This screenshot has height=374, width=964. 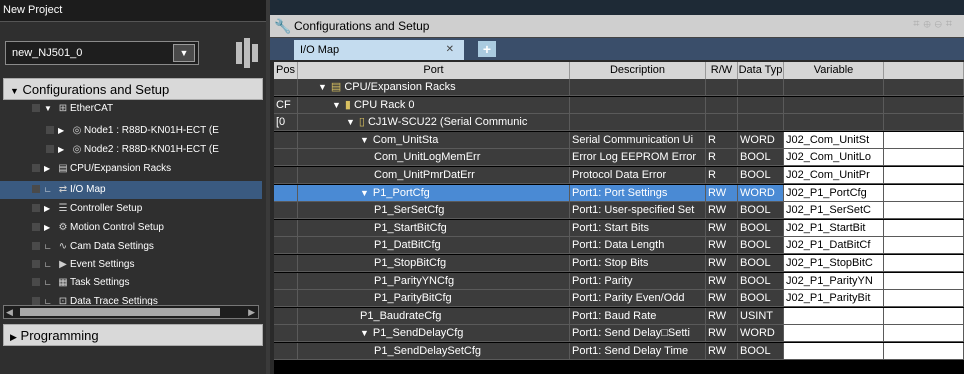 I want to click on tree-item: ▶ ◎ Node2 : R88D-KN01H-ECT (E, so click(x=131, y=150).